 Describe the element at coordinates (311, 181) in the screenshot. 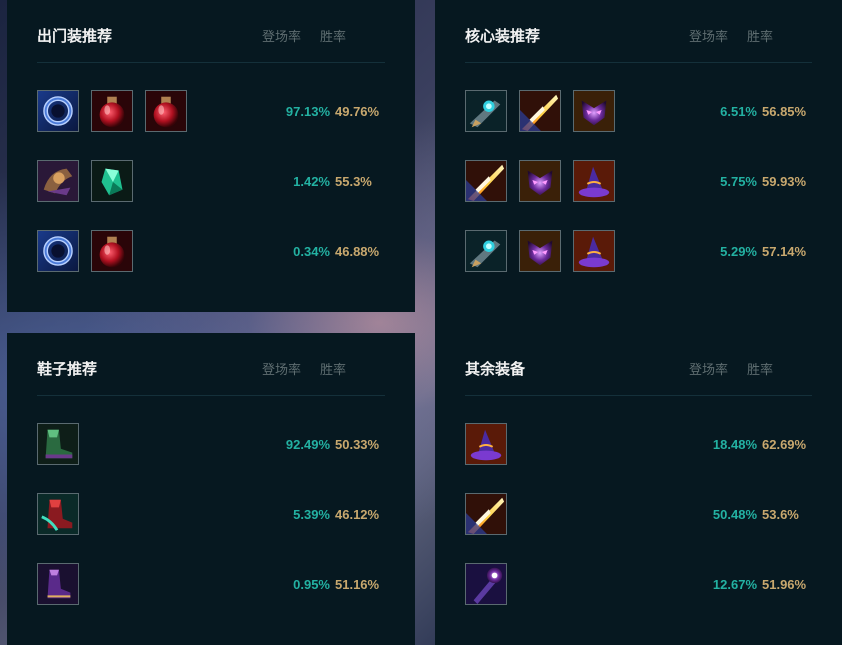

I see `pick-rate: 1.42%` at that location.